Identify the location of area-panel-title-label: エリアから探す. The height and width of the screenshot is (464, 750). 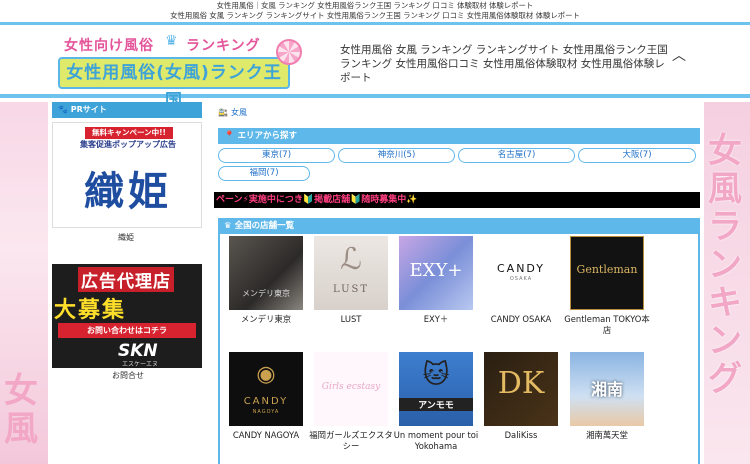
(267, 136).